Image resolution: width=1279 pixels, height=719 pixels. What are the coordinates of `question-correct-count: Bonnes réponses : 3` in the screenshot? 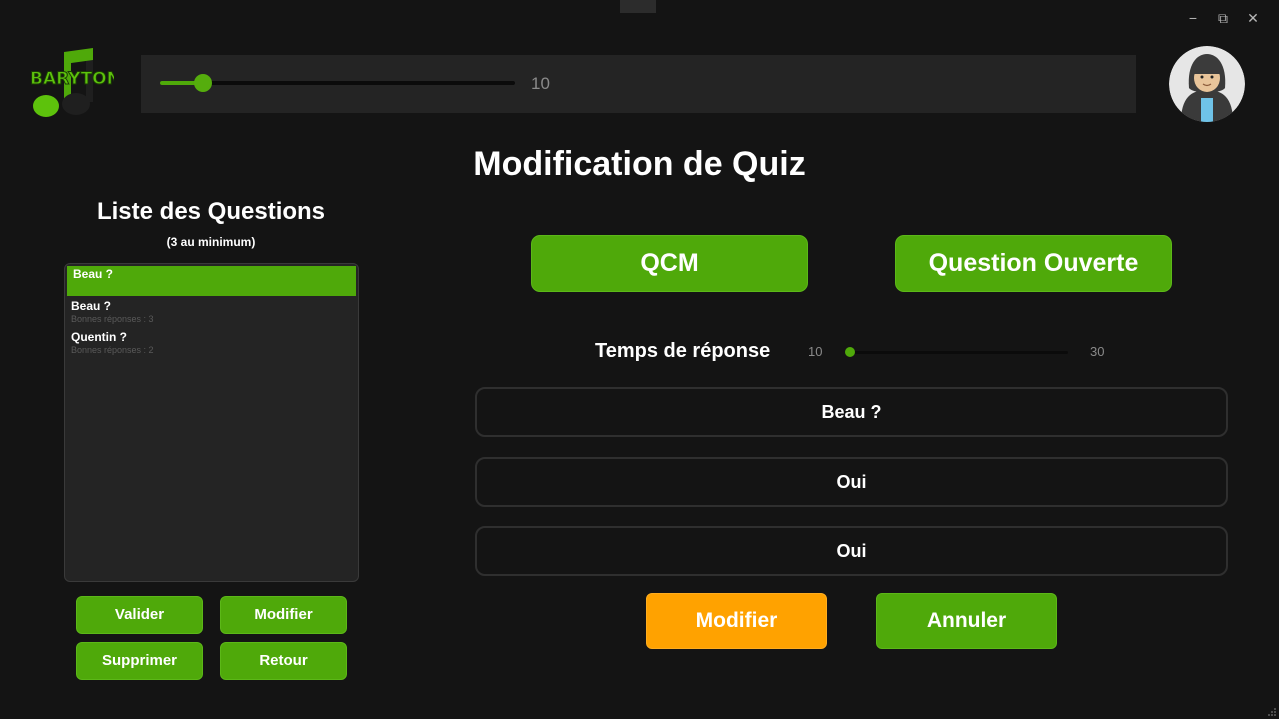 It's located at (112, 319).